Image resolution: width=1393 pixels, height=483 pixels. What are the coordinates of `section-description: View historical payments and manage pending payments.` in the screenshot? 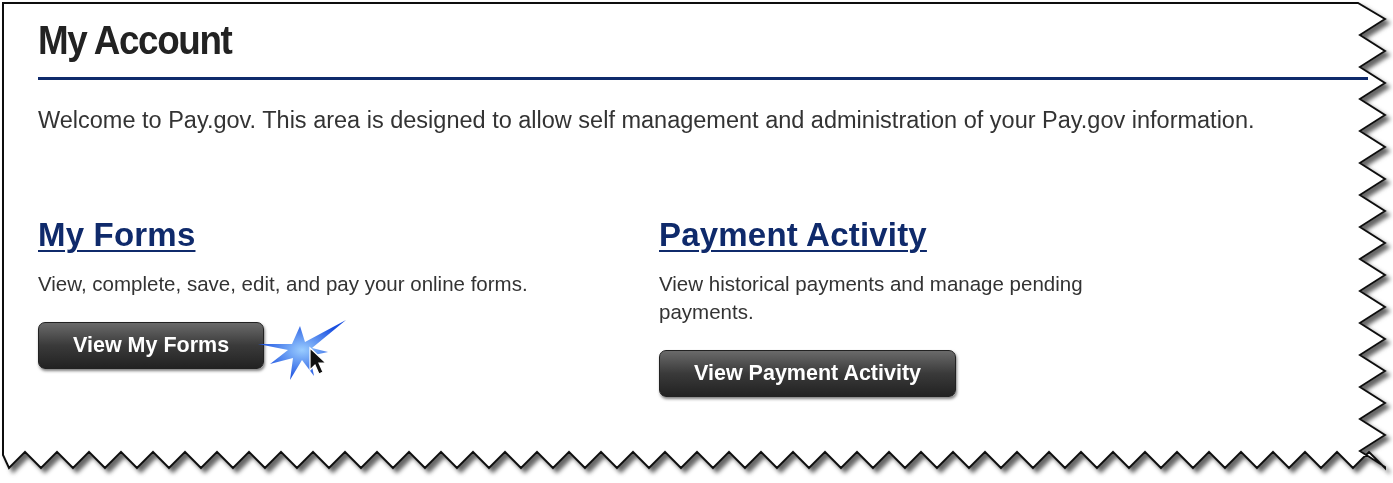 It's located at (871, 298).